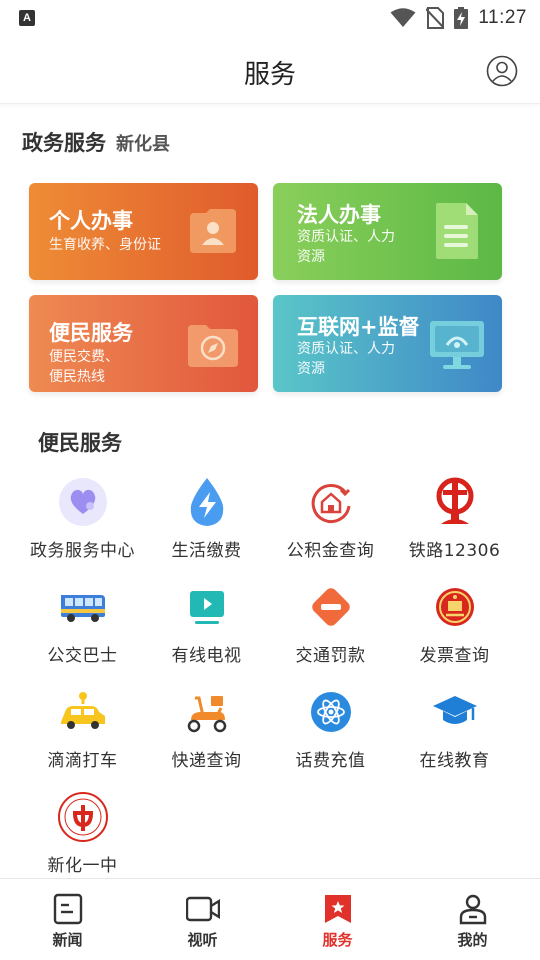  Describe the element at coordinates (461, 18) in the screenshot. I see `battery-charging-icon` at that location.